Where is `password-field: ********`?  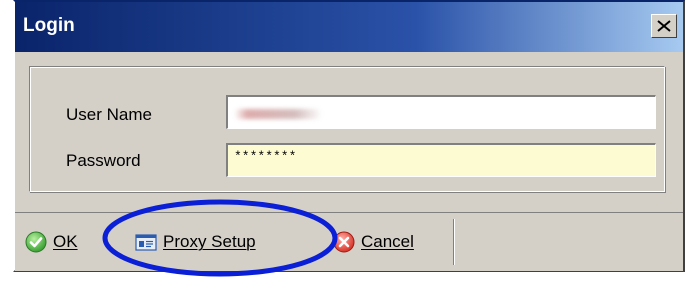
password-field: ******** is located at coordinates (441, 160).